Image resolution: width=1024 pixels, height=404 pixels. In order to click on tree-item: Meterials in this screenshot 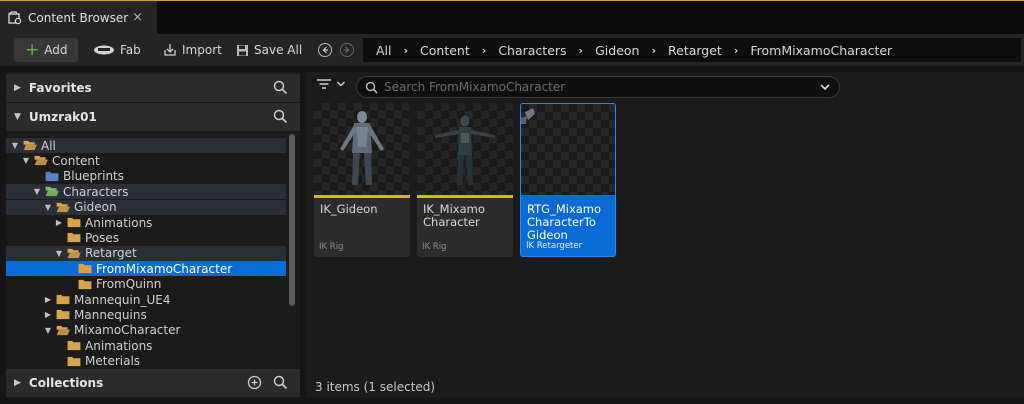, I will do `click(146, 361)`.